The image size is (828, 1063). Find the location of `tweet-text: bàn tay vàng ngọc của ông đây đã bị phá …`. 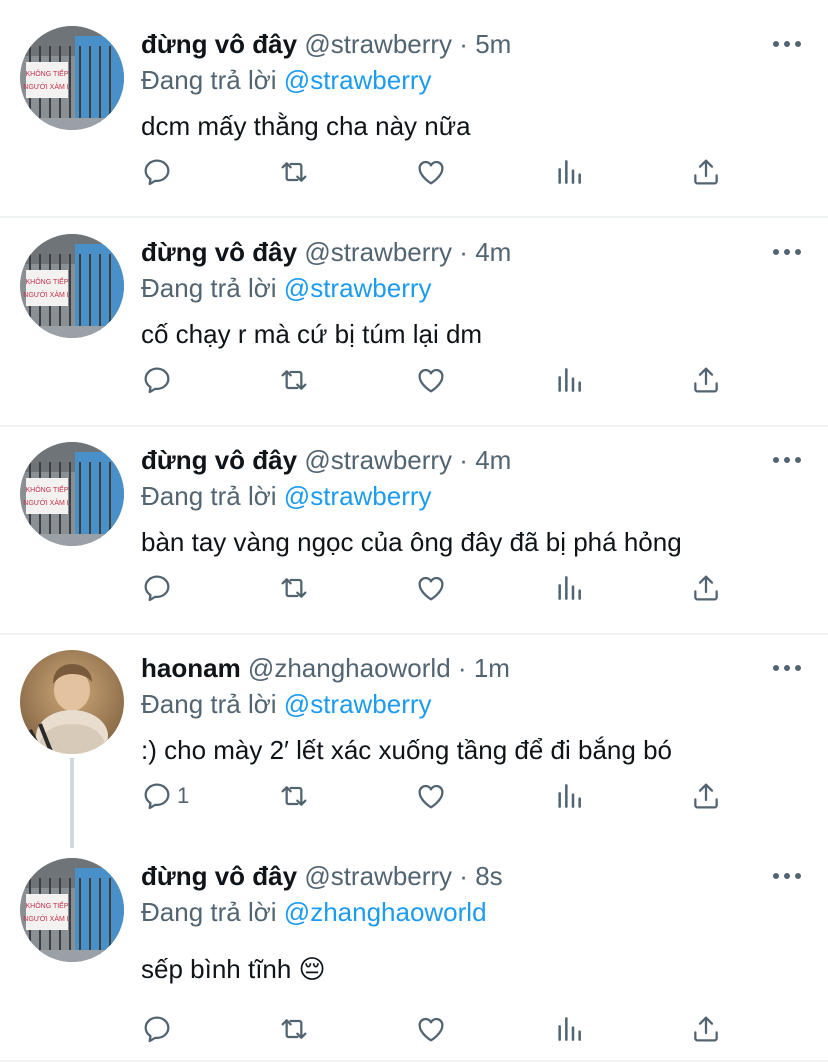

tweet-text: bàn tay vàng ngọc của ông đây đã bị phá … is located at coordinates (411, 542).